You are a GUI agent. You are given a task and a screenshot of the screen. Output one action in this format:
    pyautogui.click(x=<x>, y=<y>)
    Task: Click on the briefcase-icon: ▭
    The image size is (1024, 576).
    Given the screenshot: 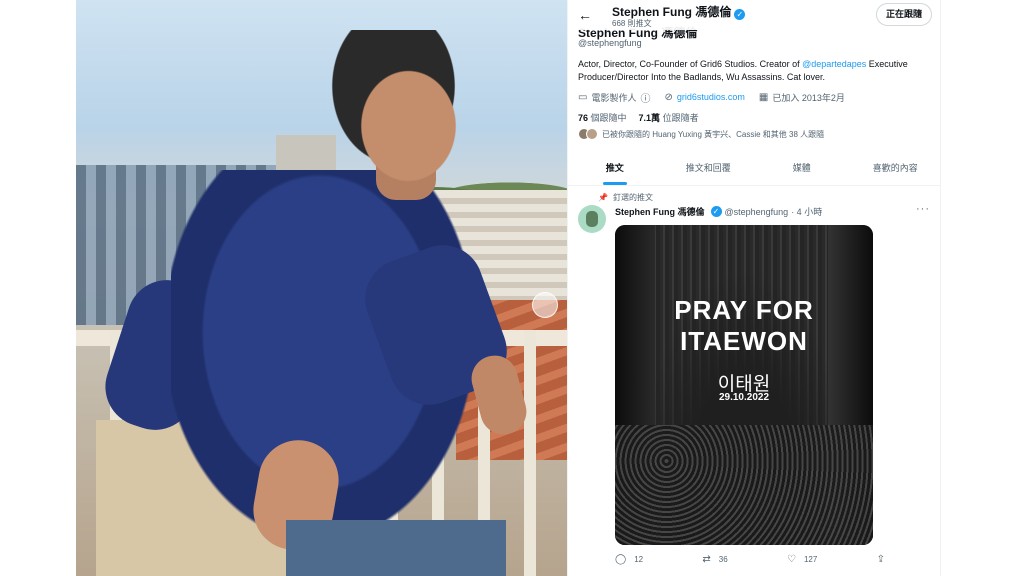 What is the action you would take?
    pyautogui.click(x=583, y=97)
    